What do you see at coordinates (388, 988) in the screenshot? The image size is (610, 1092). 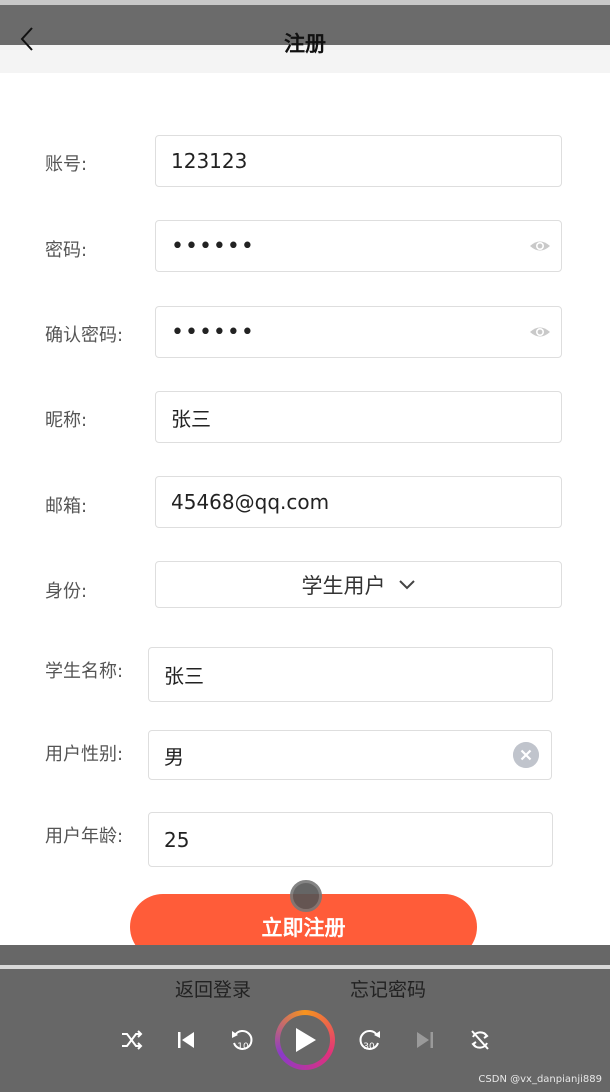 I see `forgot-password-link: 忘记密码` at bounding box center [388, 988].